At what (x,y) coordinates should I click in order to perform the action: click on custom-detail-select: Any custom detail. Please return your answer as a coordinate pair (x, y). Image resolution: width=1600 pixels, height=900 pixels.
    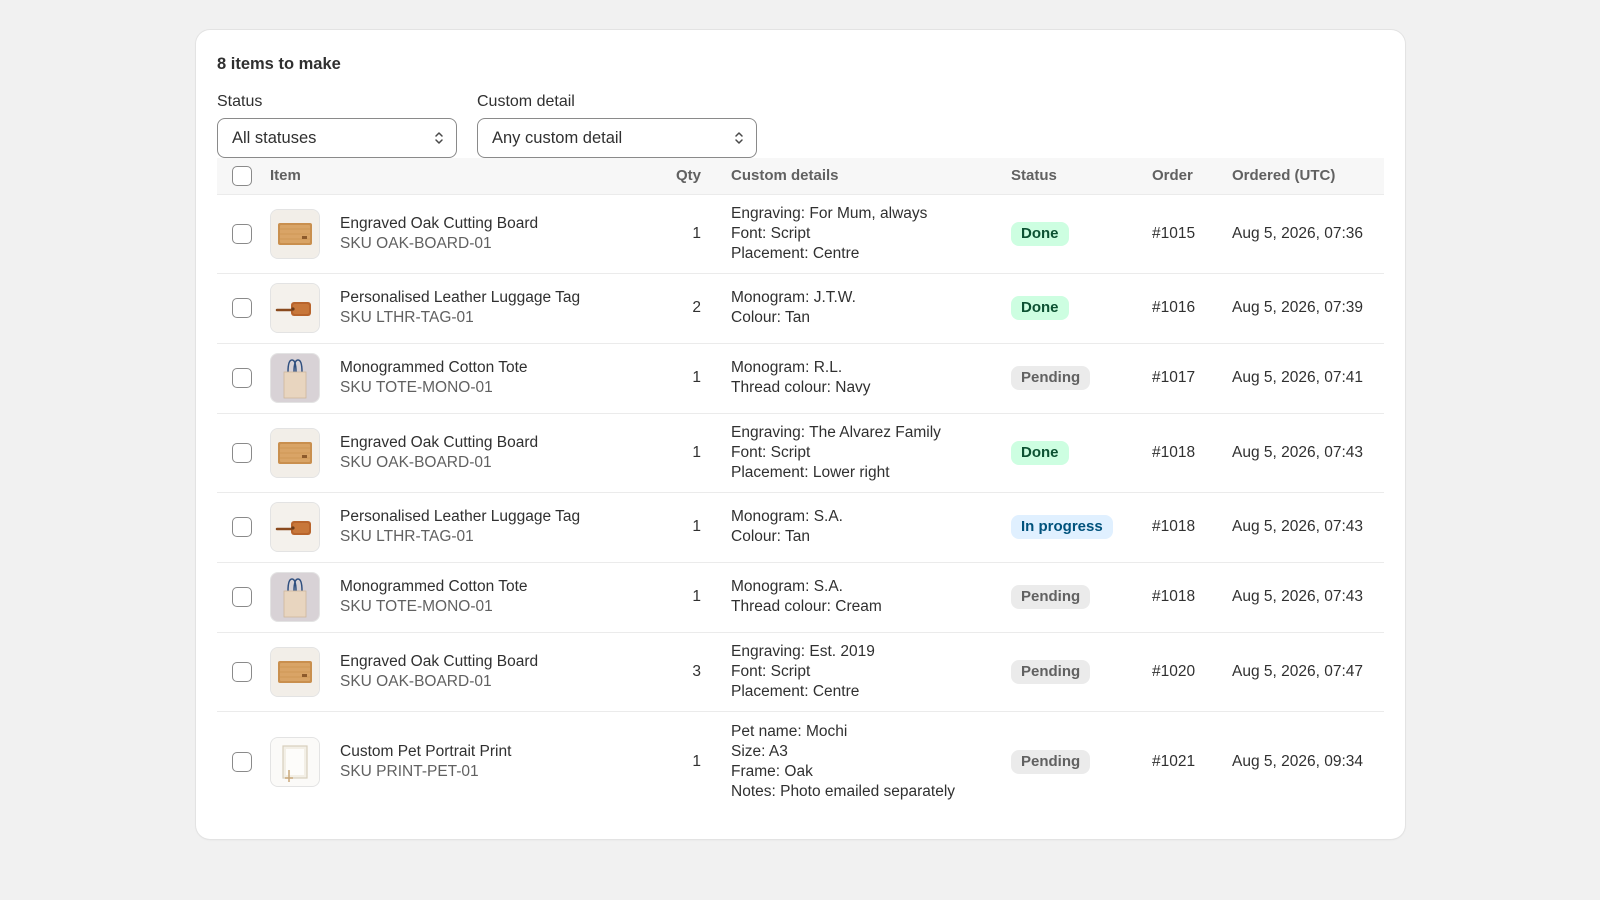
    Looking at the image, I should click on (617, 138).